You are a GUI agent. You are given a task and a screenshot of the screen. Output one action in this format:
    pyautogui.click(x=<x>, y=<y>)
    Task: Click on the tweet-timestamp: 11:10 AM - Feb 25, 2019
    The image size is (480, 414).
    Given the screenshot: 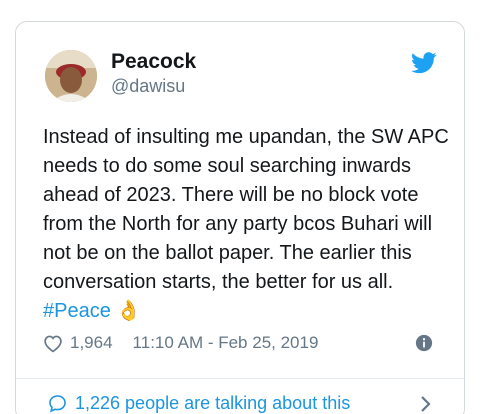 What is the action you would take?
    pyautogui.click(x=226, y=343)
    